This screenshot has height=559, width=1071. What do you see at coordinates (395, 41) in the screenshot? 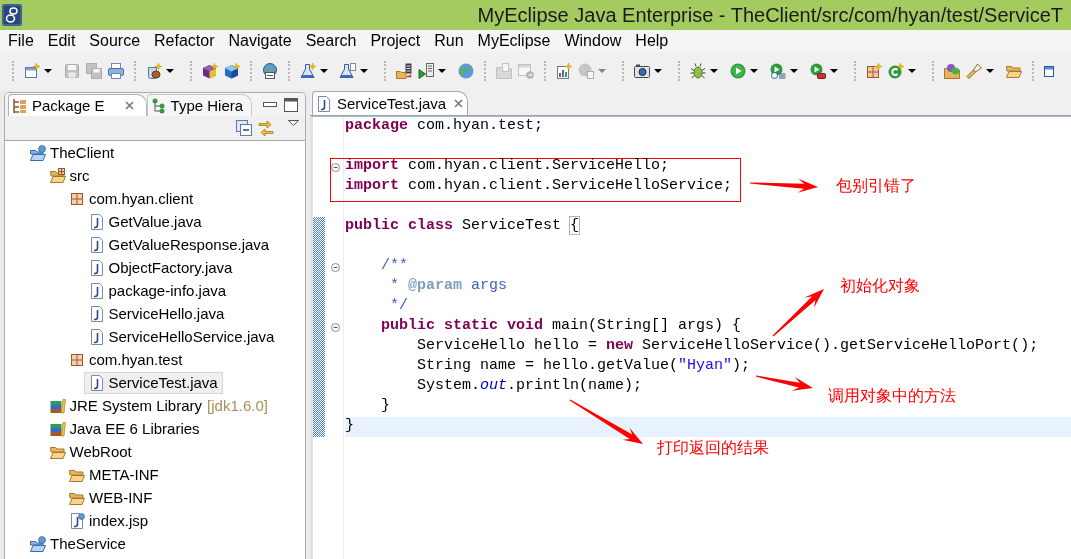
I see `menu-item: Project` at bounding box center [395, 41].